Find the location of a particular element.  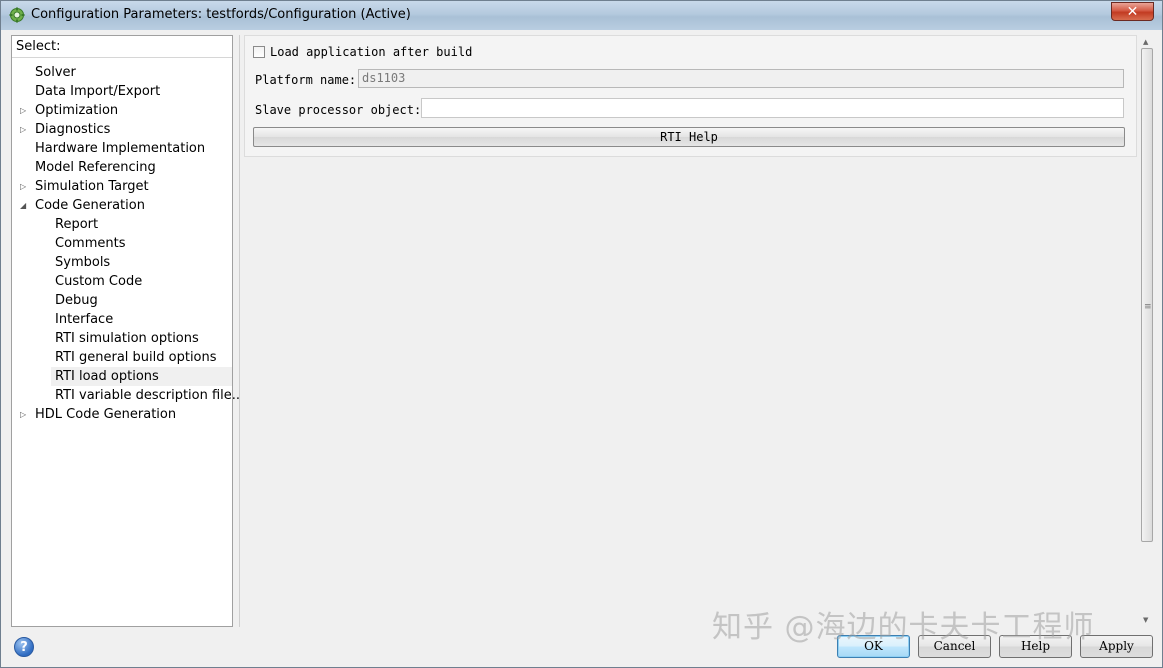

slave-processor-field is located at coordinates (772, 108).